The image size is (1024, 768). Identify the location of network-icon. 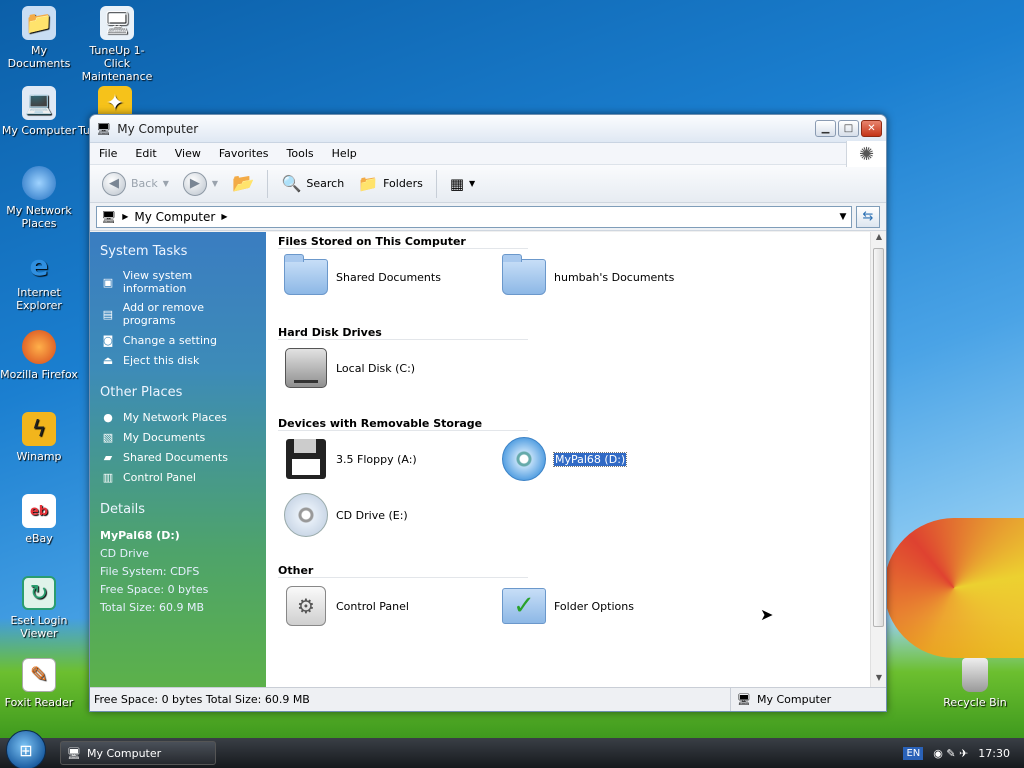
(39, 183).